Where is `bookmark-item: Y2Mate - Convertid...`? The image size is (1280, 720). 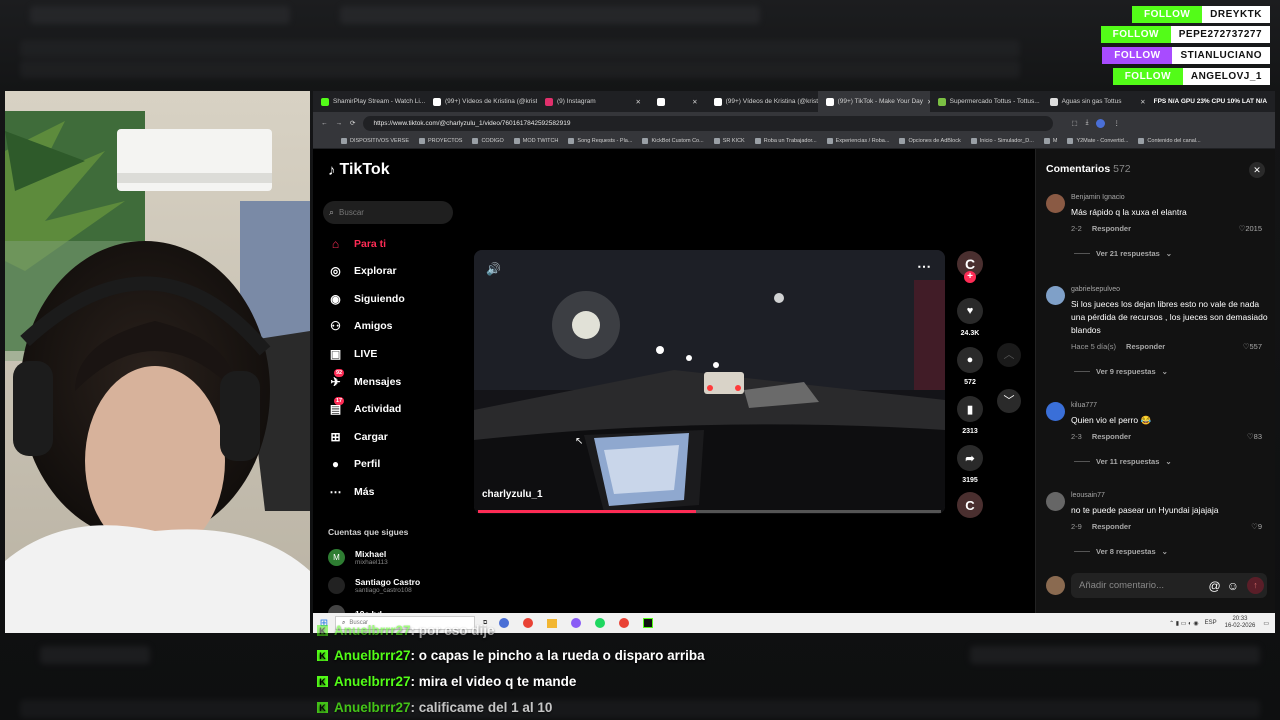
bookmark-item: Y2Mate - Convertid... is located at coordinates (1097, 141).